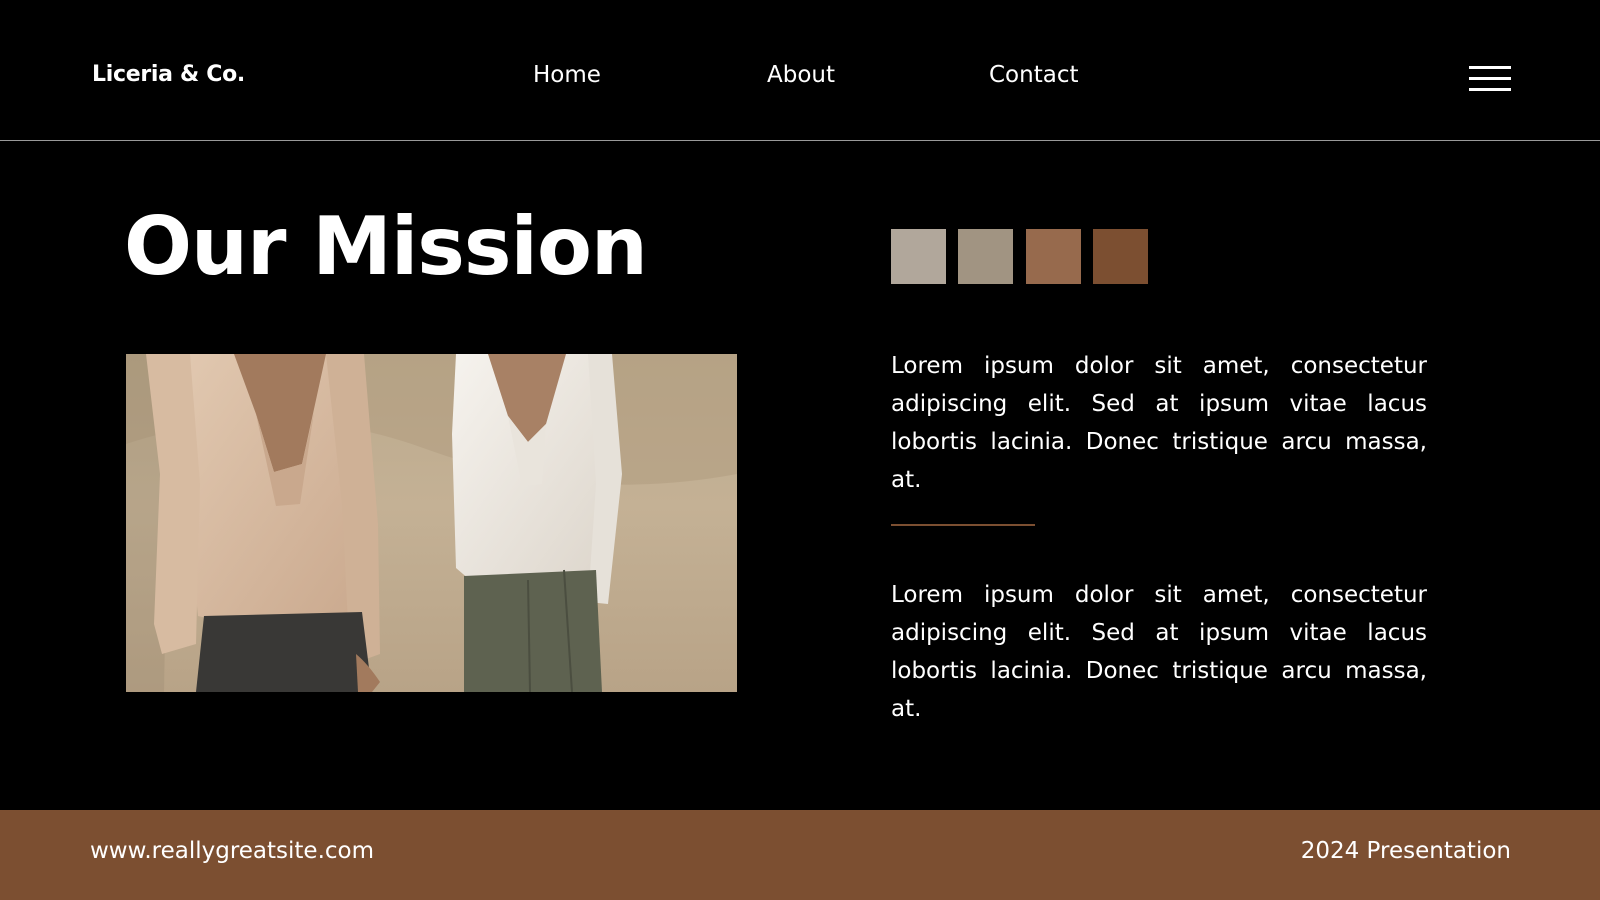 This screenshot has height=900, width=1600. I want to click on nav-link-home: Home, so click(567, 75).